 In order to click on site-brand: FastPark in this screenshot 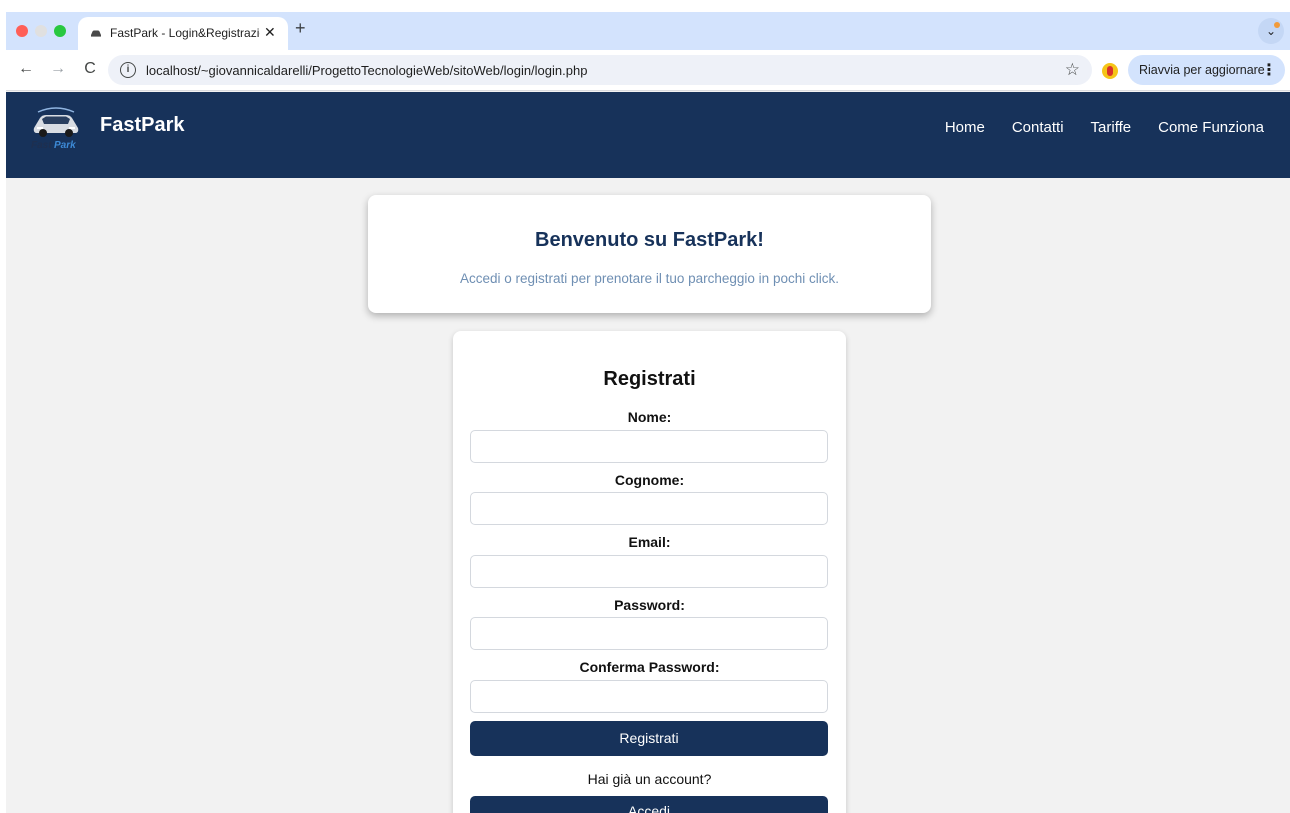, I will do `click(142, 125)`.